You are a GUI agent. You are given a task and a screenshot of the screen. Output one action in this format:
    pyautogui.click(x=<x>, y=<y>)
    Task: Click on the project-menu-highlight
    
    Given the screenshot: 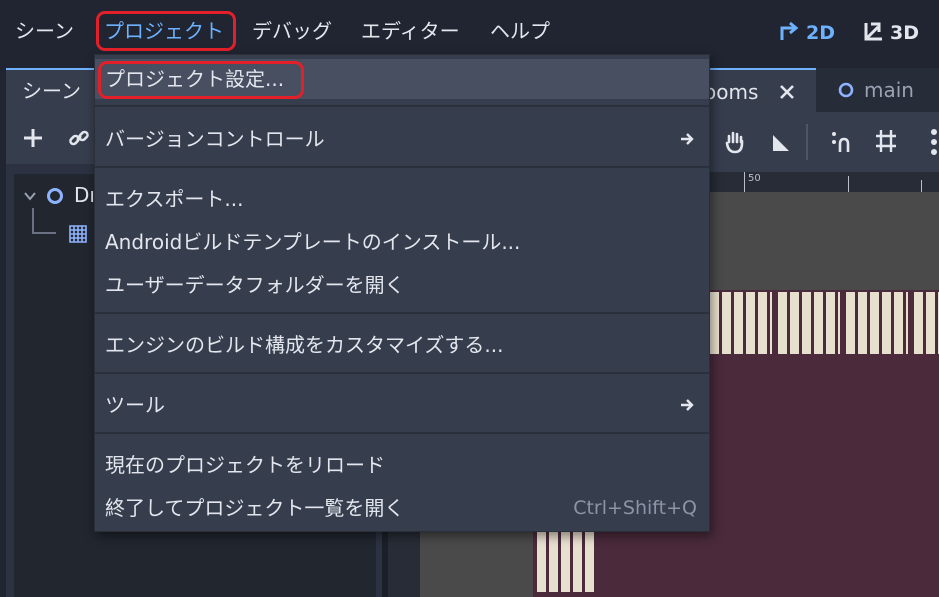 What is the action you would take?
    pyautogui.click(x=166, y=31)
    